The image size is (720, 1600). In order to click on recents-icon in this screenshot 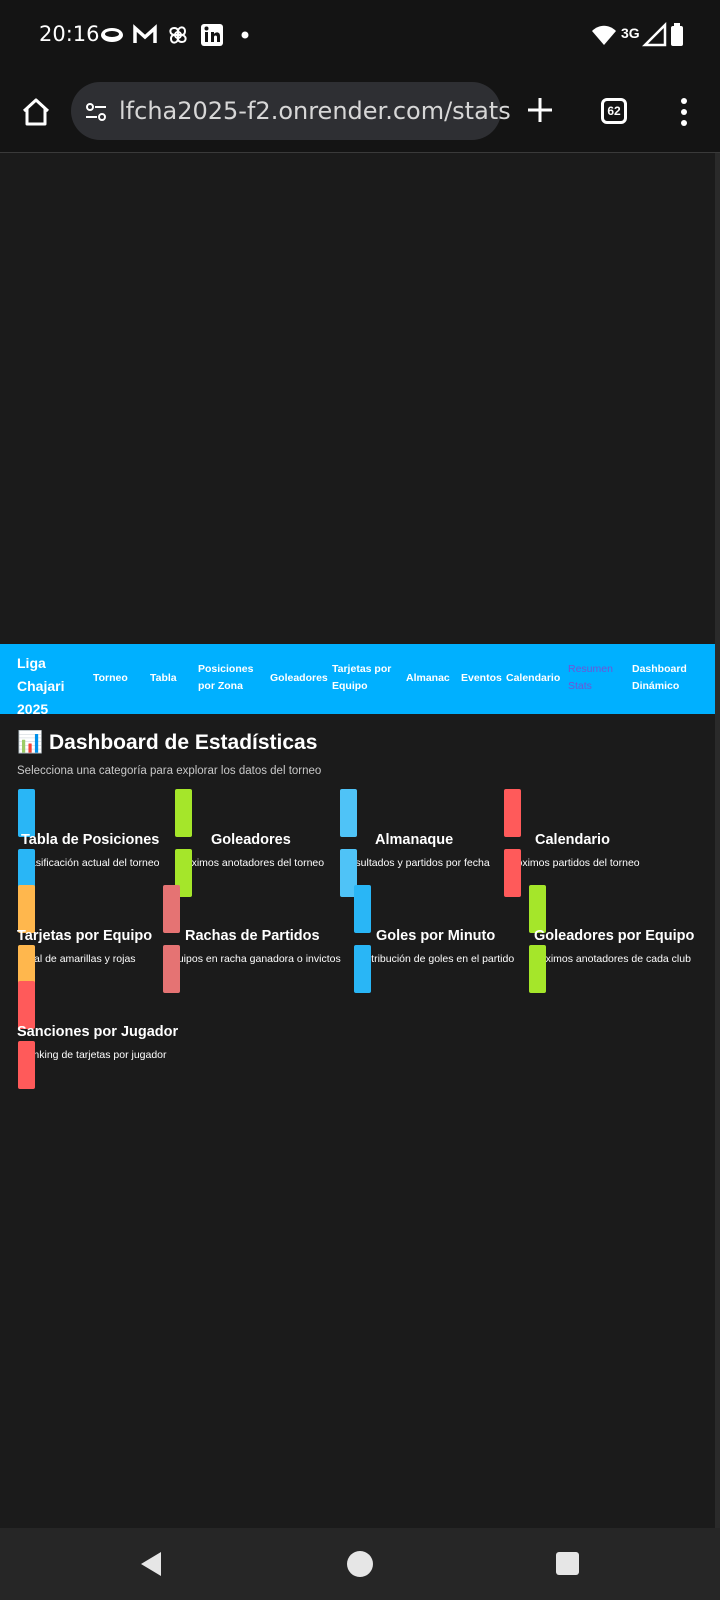, I will do `click(567, 1563)`.